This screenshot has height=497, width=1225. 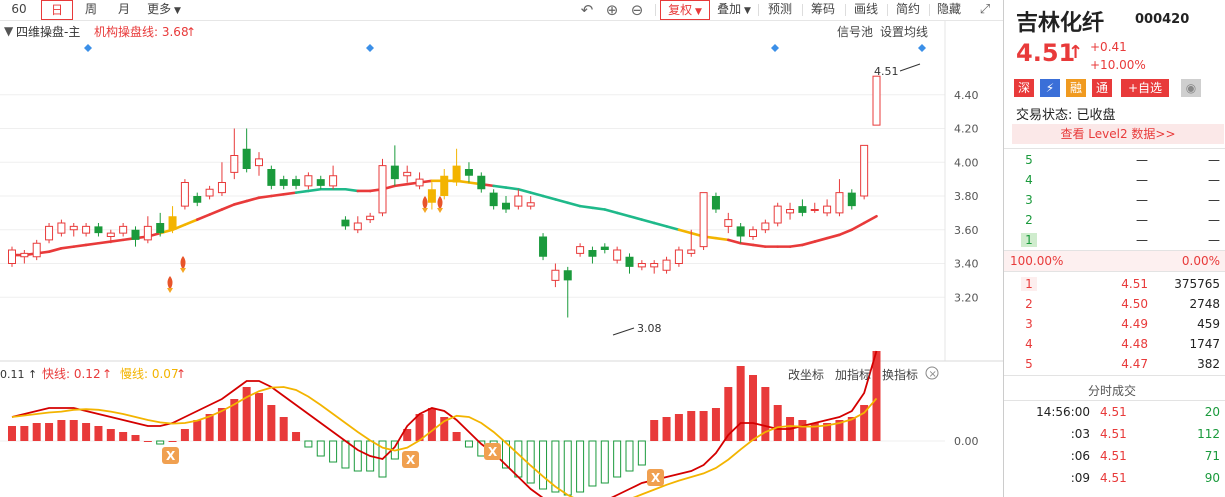 What do you see at coordinates (985, 10) in the screenshot?
I see `fullscreen-icon: ⤢` at bounding box center [985, 10].